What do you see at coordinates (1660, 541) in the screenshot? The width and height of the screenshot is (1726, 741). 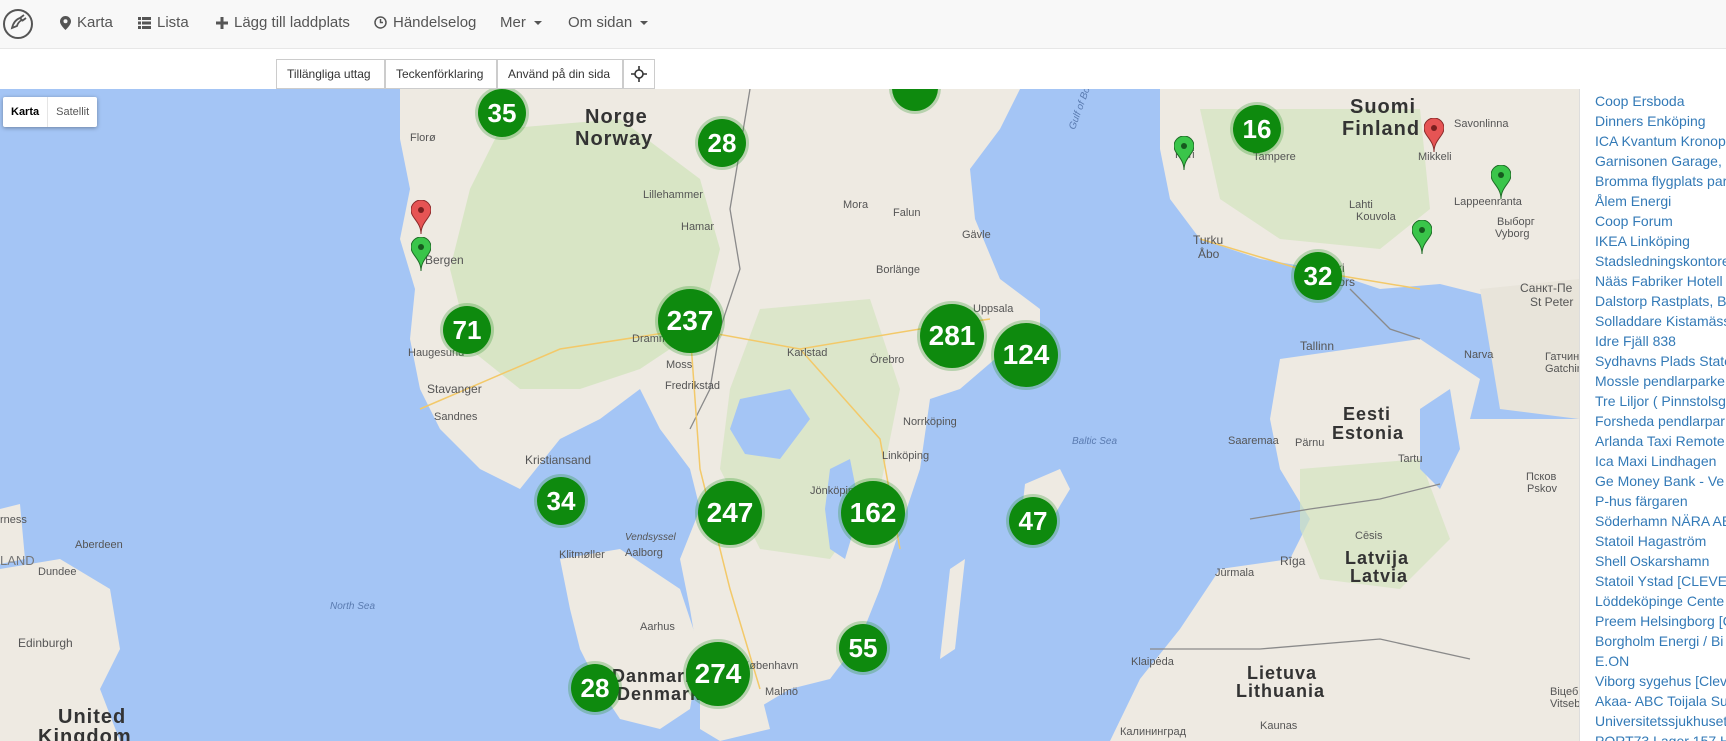 I see `charger-list-item: Statoil Hagaström` at bounding box center [1660, 541].